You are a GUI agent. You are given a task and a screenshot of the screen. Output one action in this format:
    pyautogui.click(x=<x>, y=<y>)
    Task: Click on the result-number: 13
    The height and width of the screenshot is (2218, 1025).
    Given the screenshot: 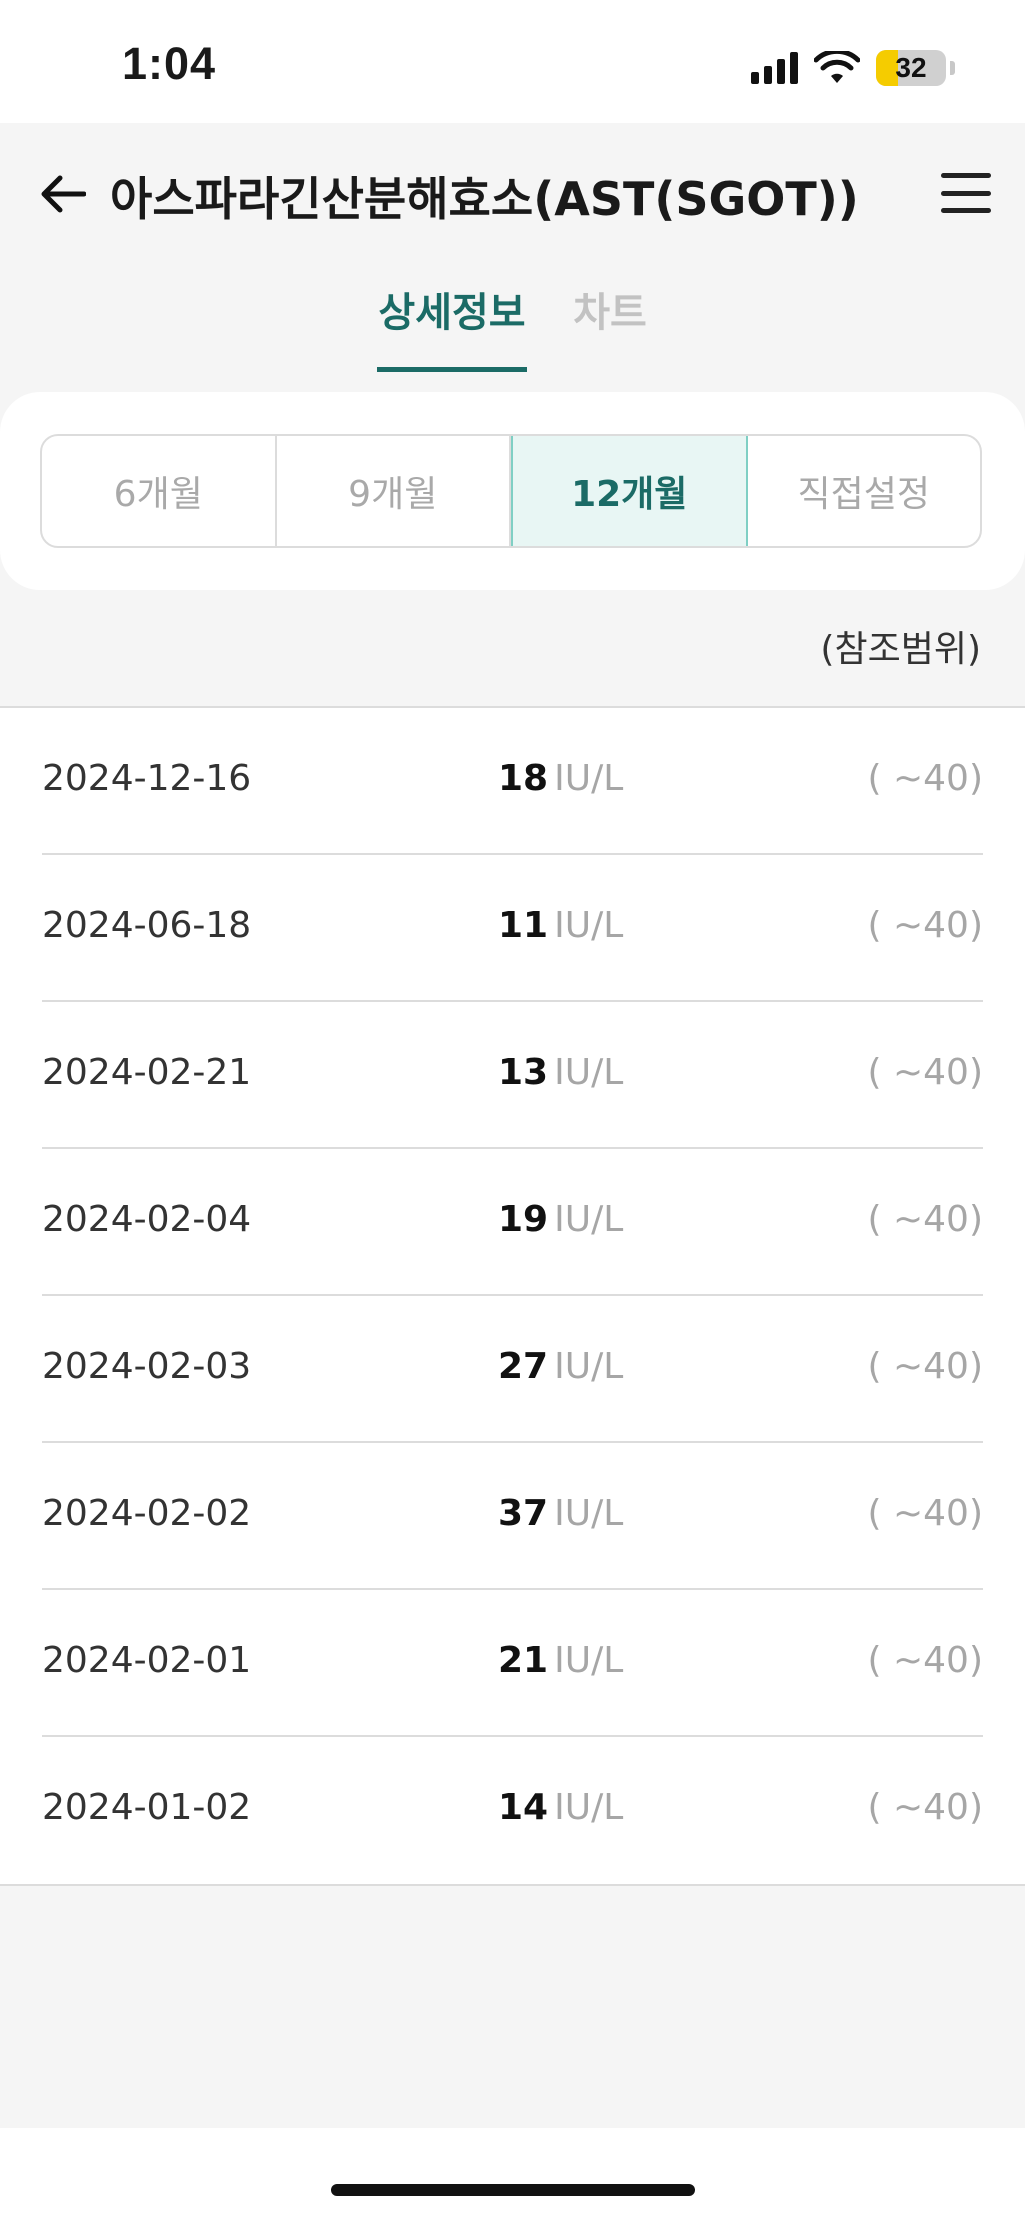 What is the action you would take?
    pyautogui.click(x=523, y=1072)
    